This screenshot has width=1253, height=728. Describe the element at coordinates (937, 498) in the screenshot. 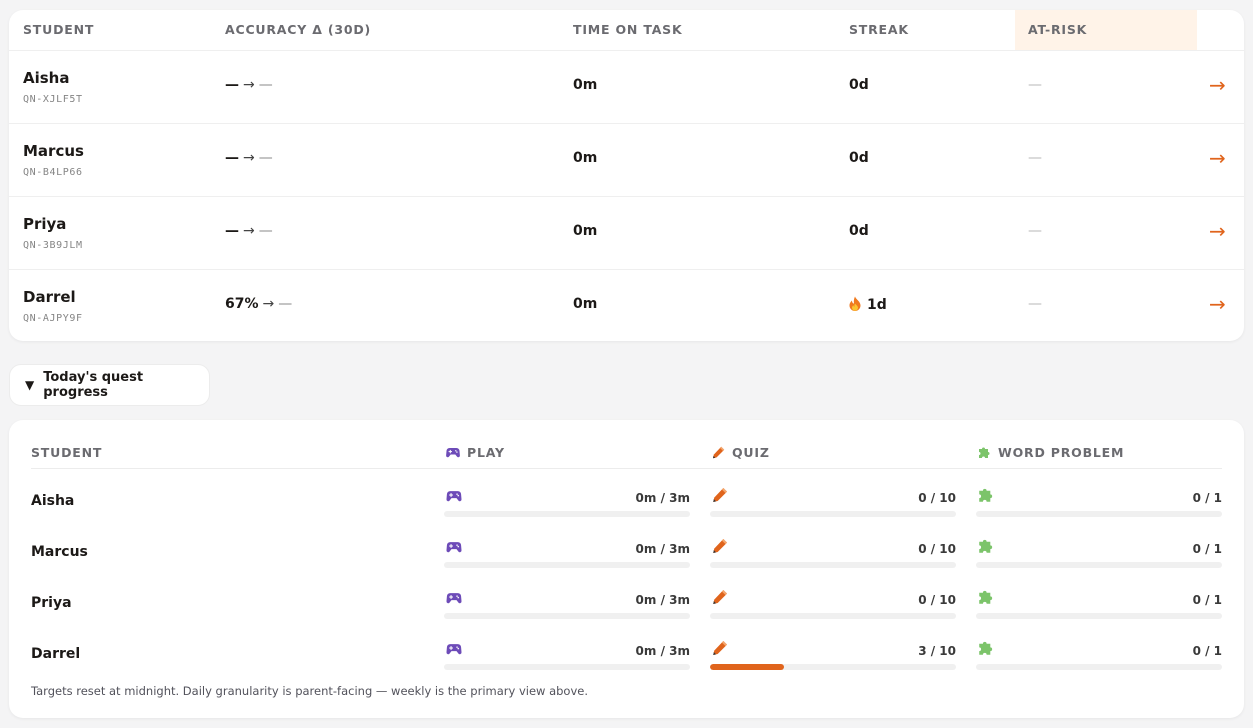

I see `progress-text: 0 / 10` at that location.